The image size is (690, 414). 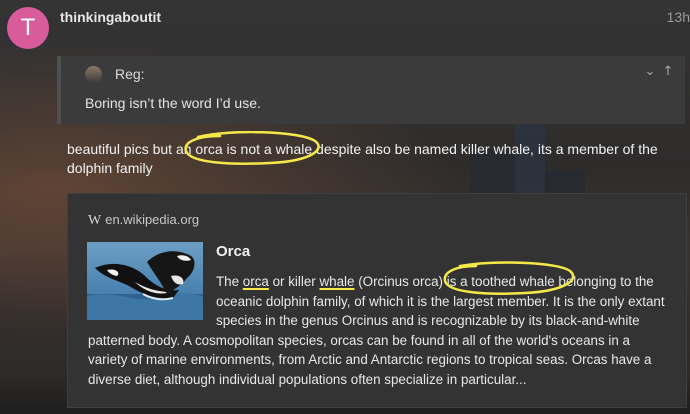 What do you see at coordinates (152, 219) in the screenshot?
I see `preview-source-domain: en.wikipedia.org` at bounding box center [152, 219].